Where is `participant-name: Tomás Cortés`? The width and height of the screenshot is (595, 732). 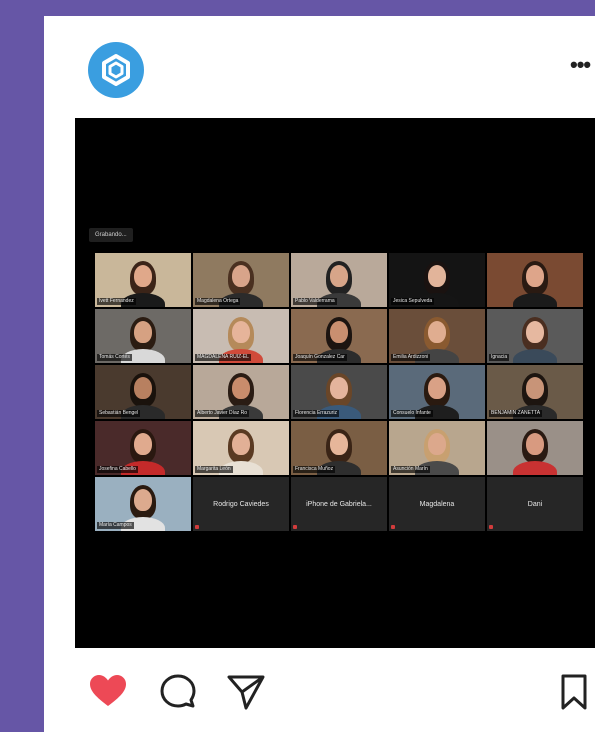
participant-name: Tomás Cortés is located at coordinates (114, 357).